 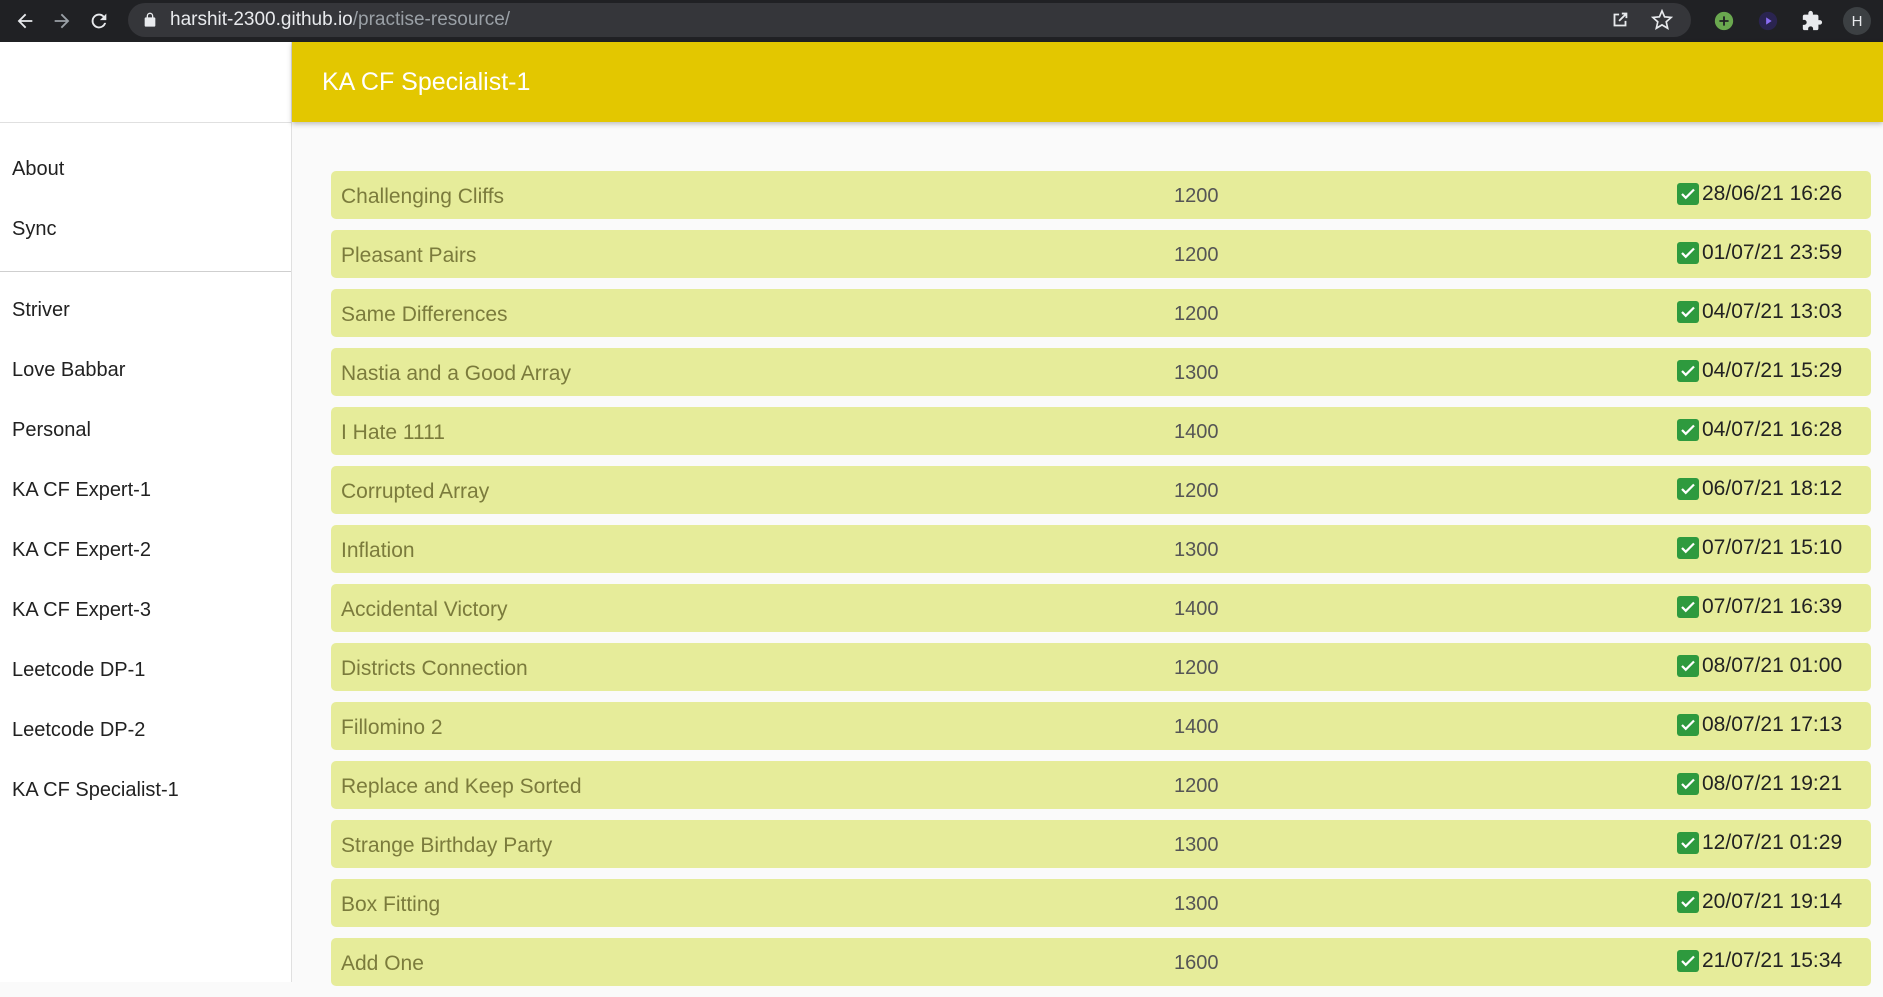 I want to click on problem-name: Challenging Cliffs, so click(x=422, y=197).